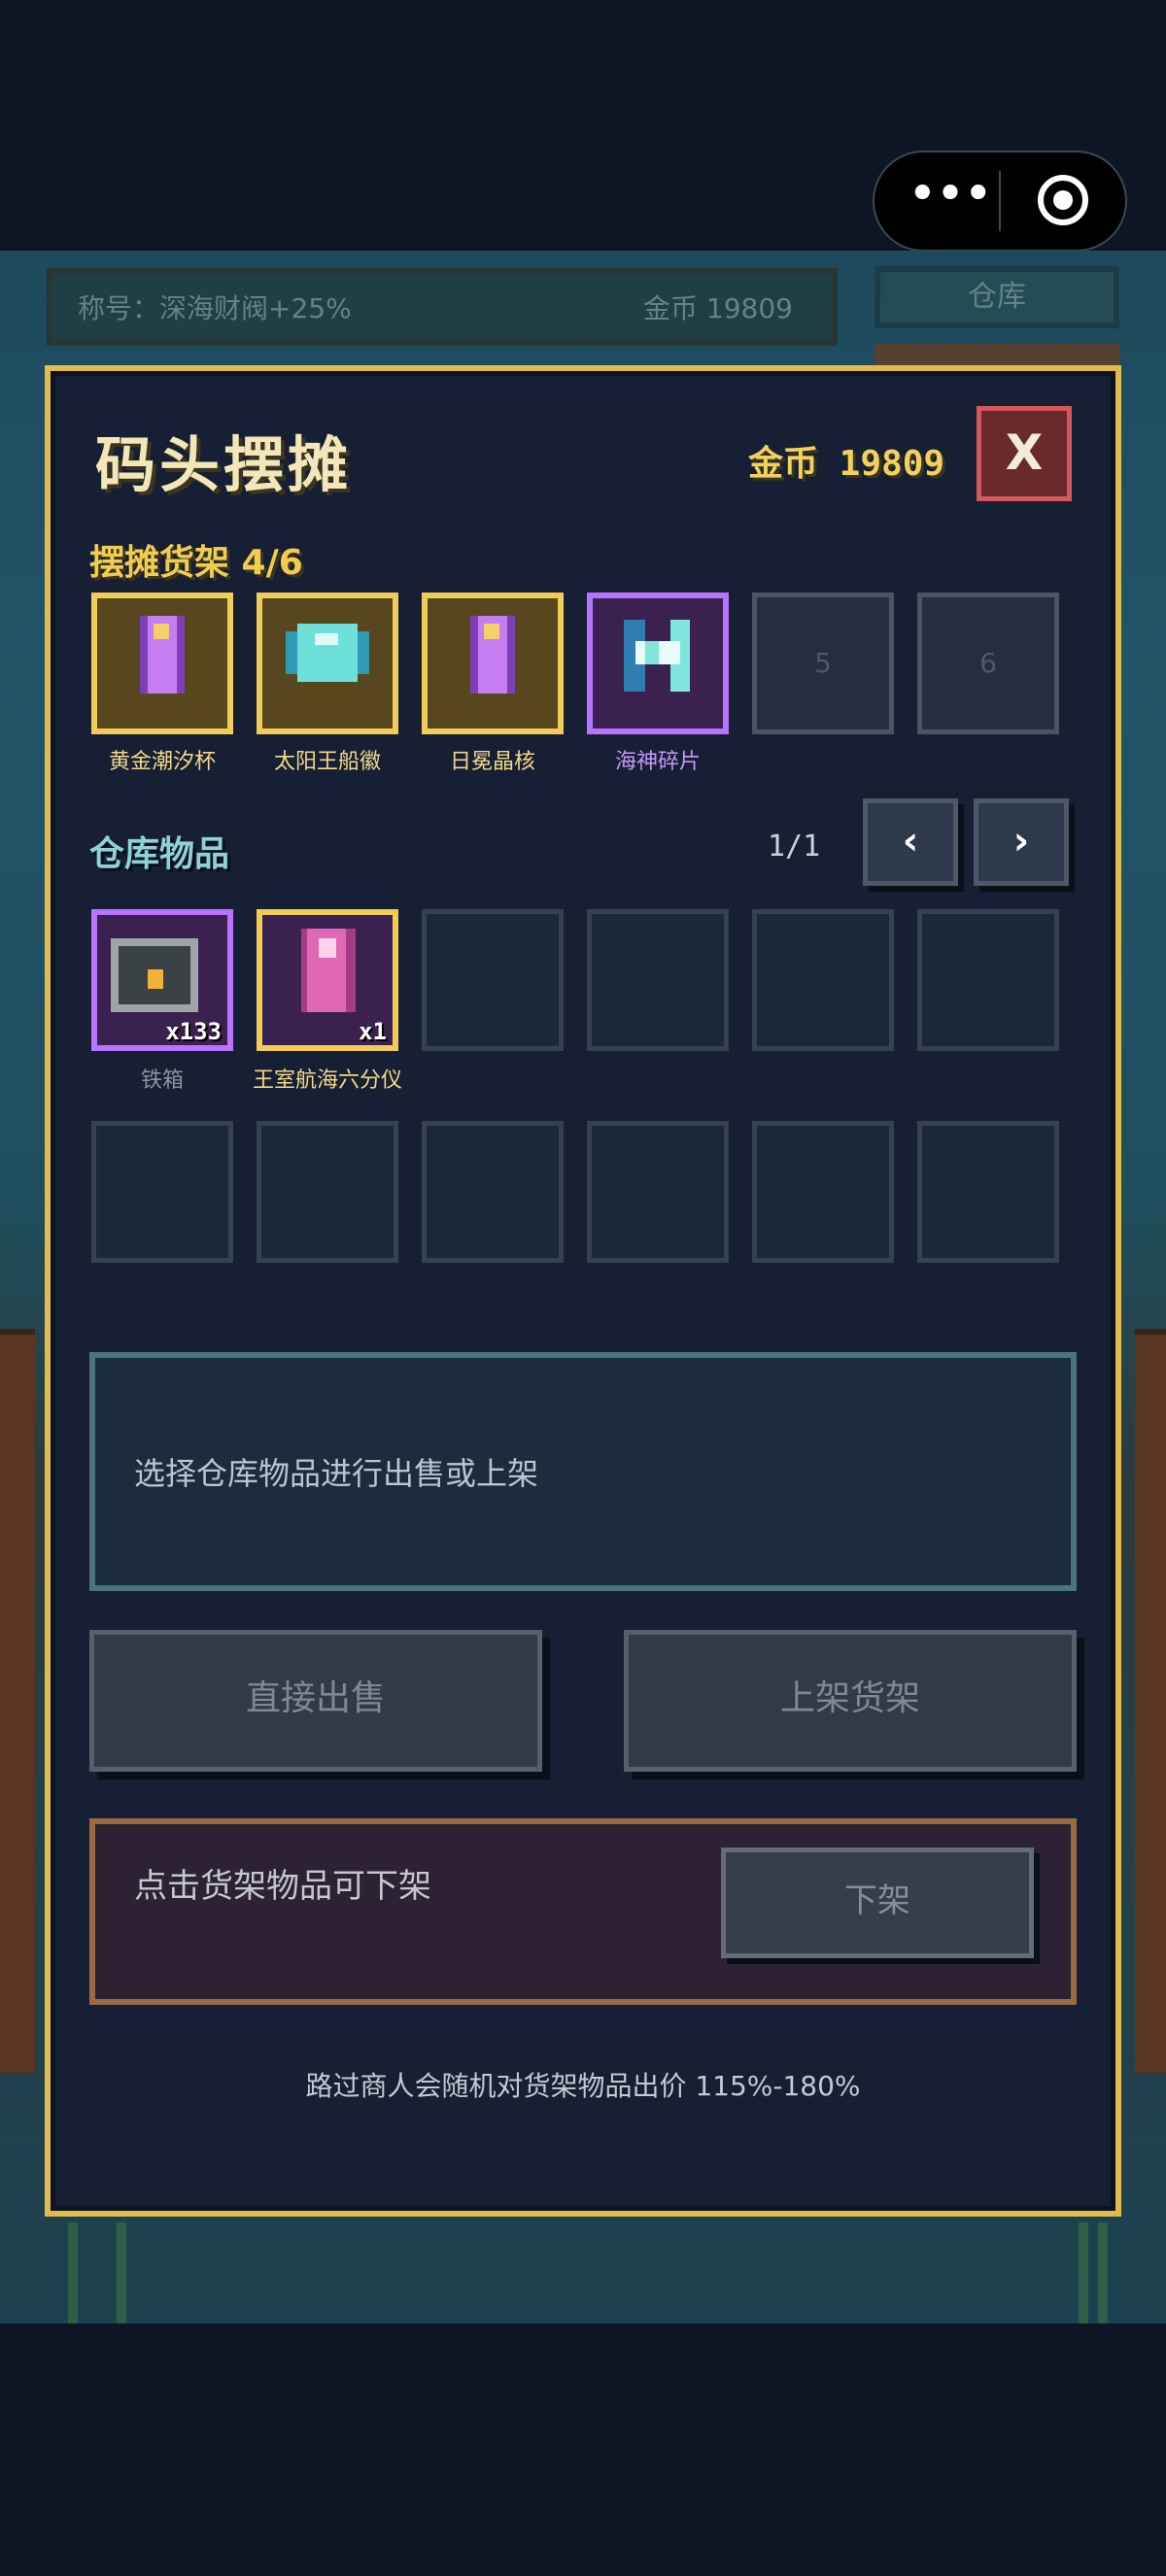 This screenshot has width=1166, height=2576. I want to click on list-on-shelf-button: 上架货架, so click(850, 1701).